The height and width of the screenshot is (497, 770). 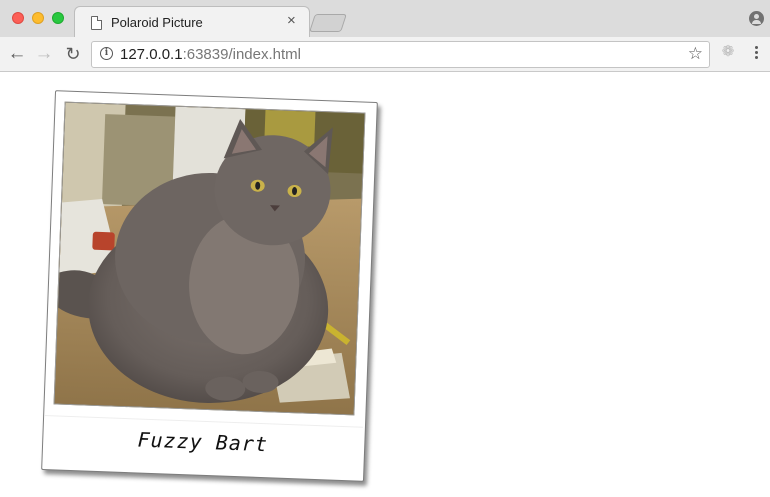 What do you see at coordinates (151, 54) in the screenshot?
I see `url-host: 127.0.0.1` at bounding box center [151, 54].